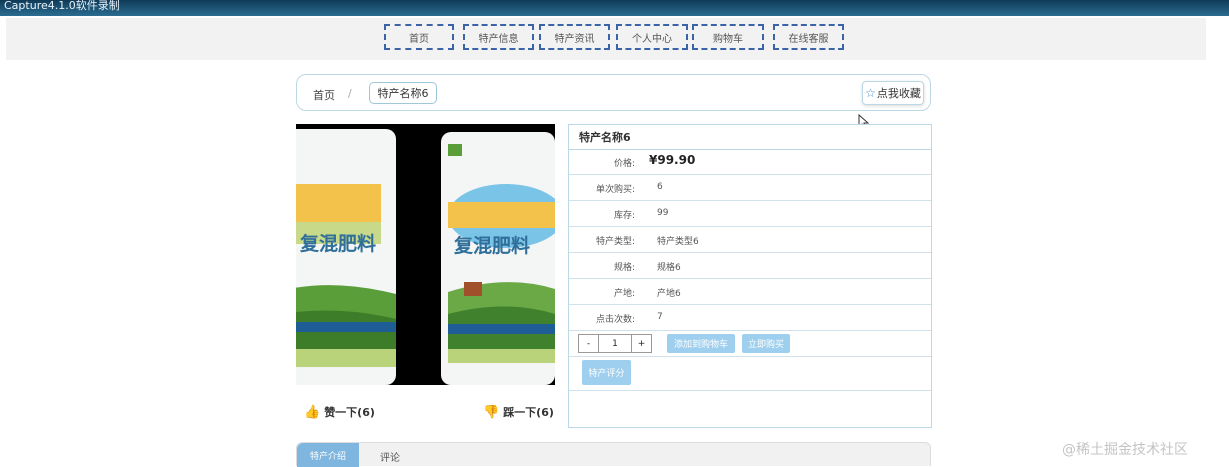  Describe the element at coordinates (324, 95) in the screenshot. I see `breadcrumb-home: 首页` at that location.